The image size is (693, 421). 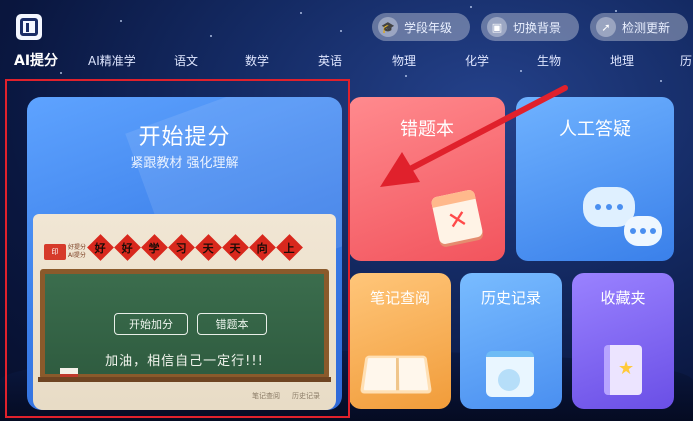 What do you see at coordinates (595, 179) in the screenshot?
I see `manual-qa-card: 人工答疑` at bounding box center [595, 179].